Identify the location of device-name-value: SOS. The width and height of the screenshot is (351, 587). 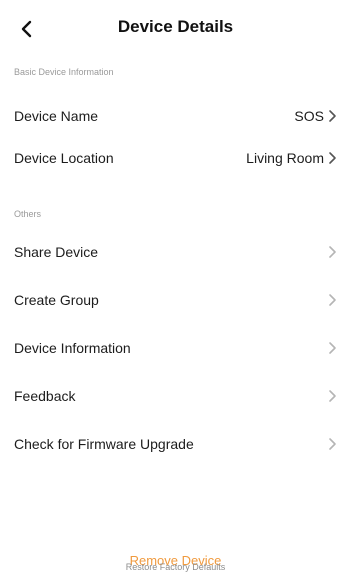
(309, 116).